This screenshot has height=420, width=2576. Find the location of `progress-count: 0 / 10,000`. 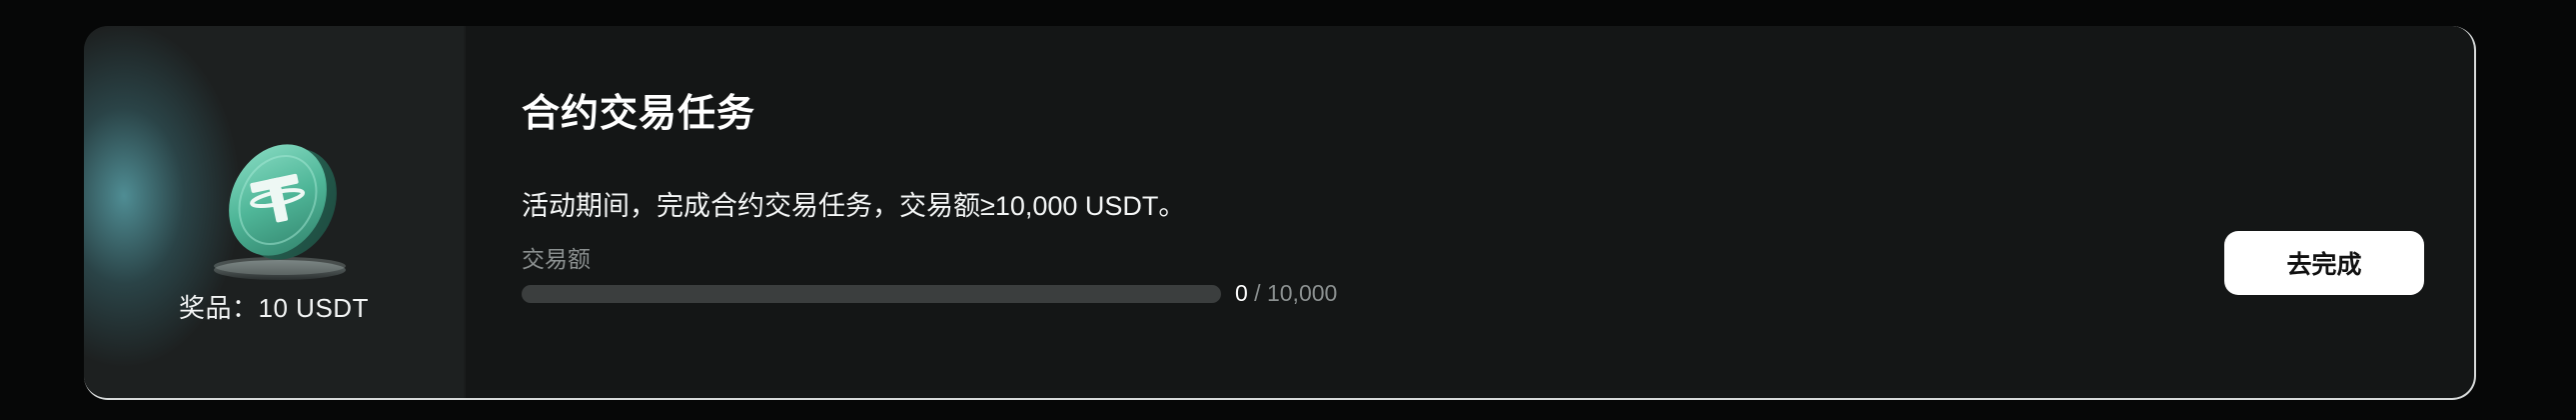

progress-count: 0 / 10,000 is located at coordinates (1286, 293).